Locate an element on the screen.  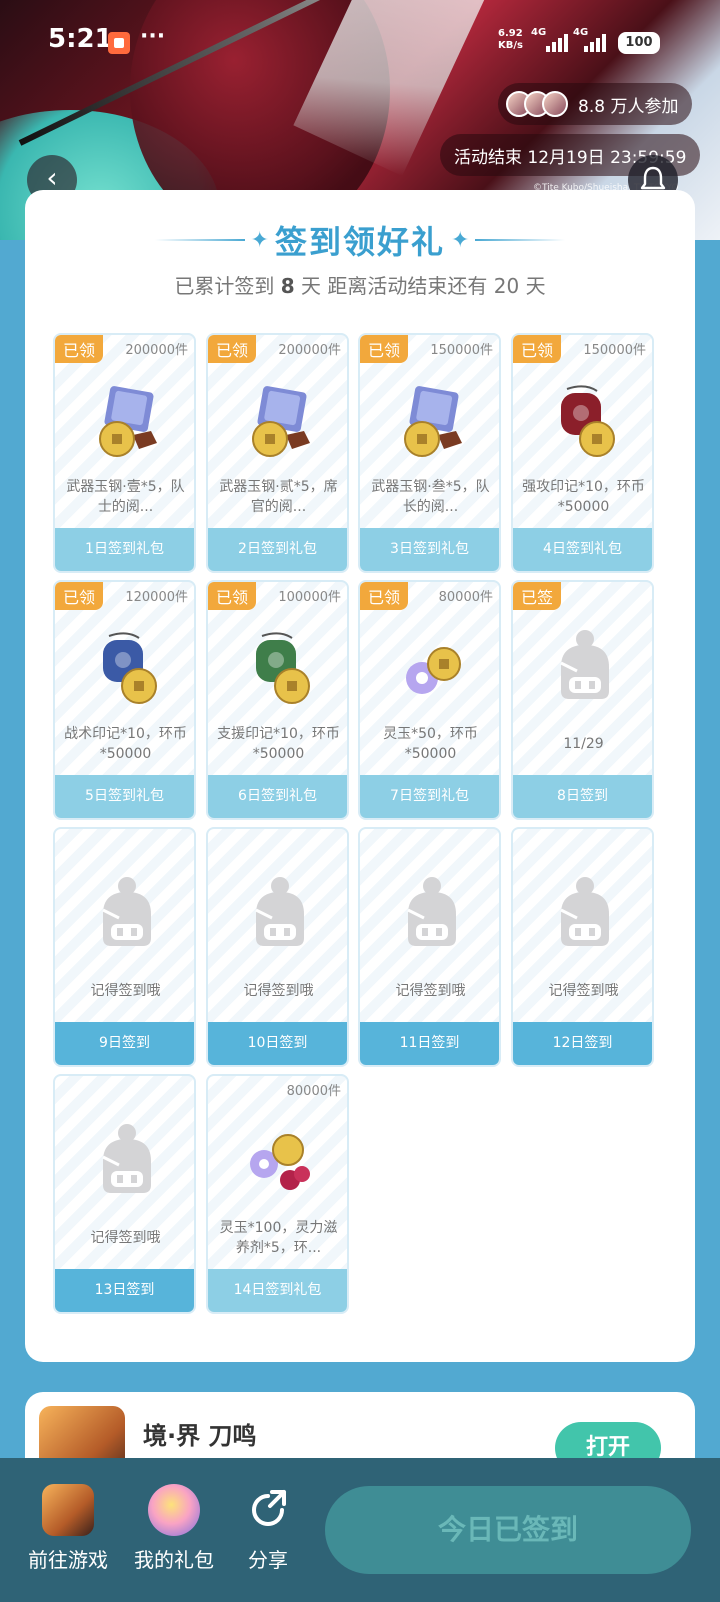
checkin-tile-day-2: 已领 200000件 武器玉钢·贰*5，席官的阅... 2日签到礼包 is located at coordinates (277, 453).